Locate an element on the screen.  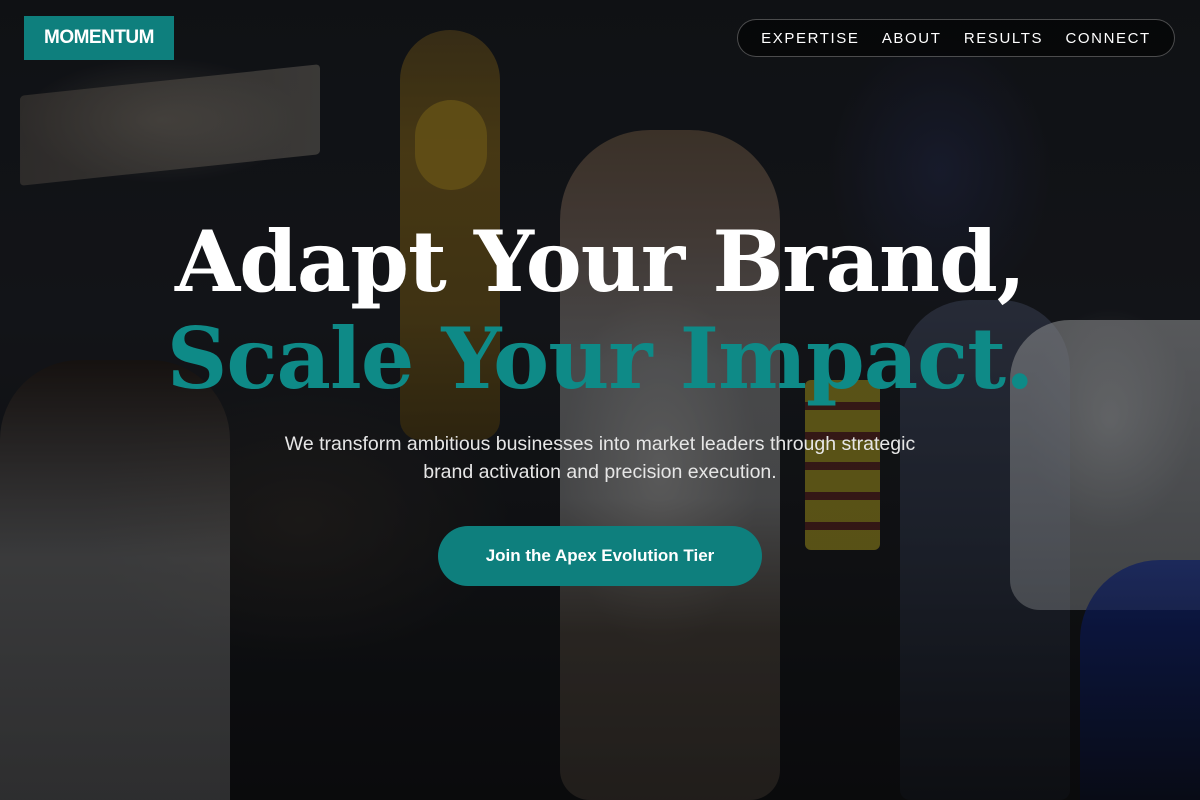
main-nav: EXPERTISE ABOUT RESULTS CONNECT is located at coordinates (956, 38).